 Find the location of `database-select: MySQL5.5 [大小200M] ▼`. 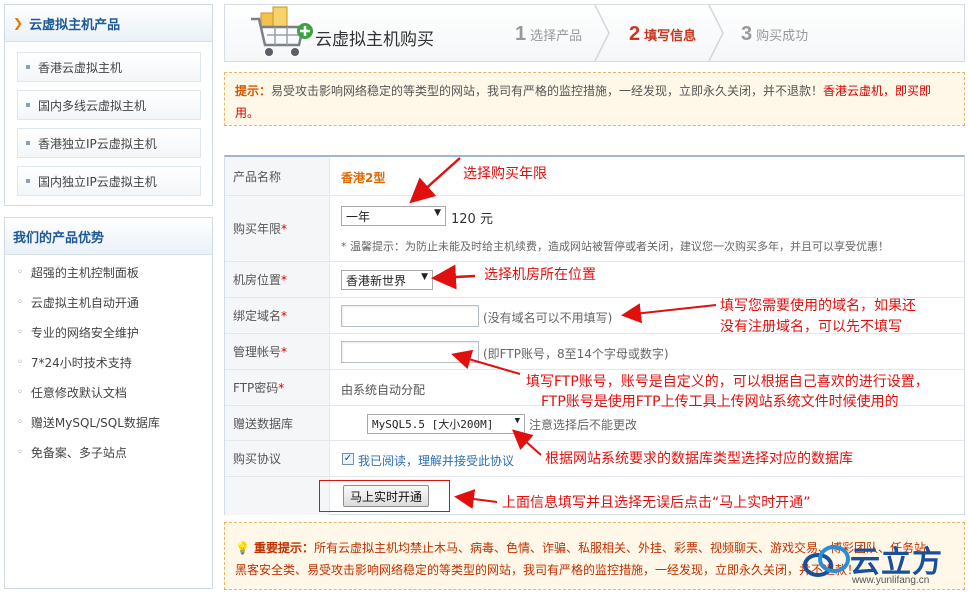

database-select: MySQL5.5 [大小200M] ▼ is located at coordinates (446, 424).